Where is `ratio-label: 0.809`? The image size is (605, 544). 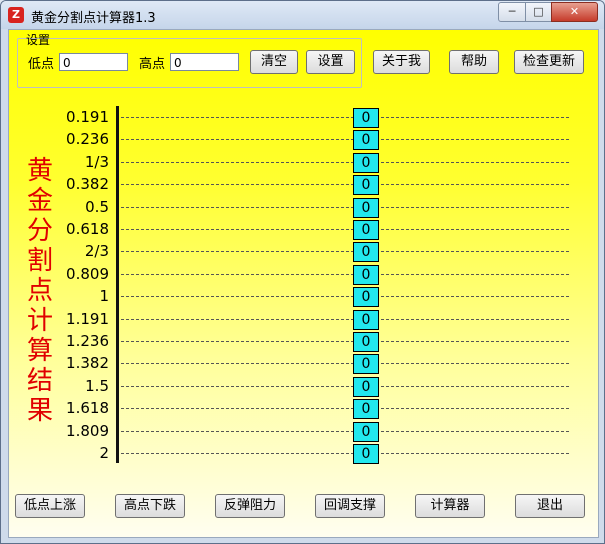
ratio-label: 0.809 is located at coordinates (87, 274).